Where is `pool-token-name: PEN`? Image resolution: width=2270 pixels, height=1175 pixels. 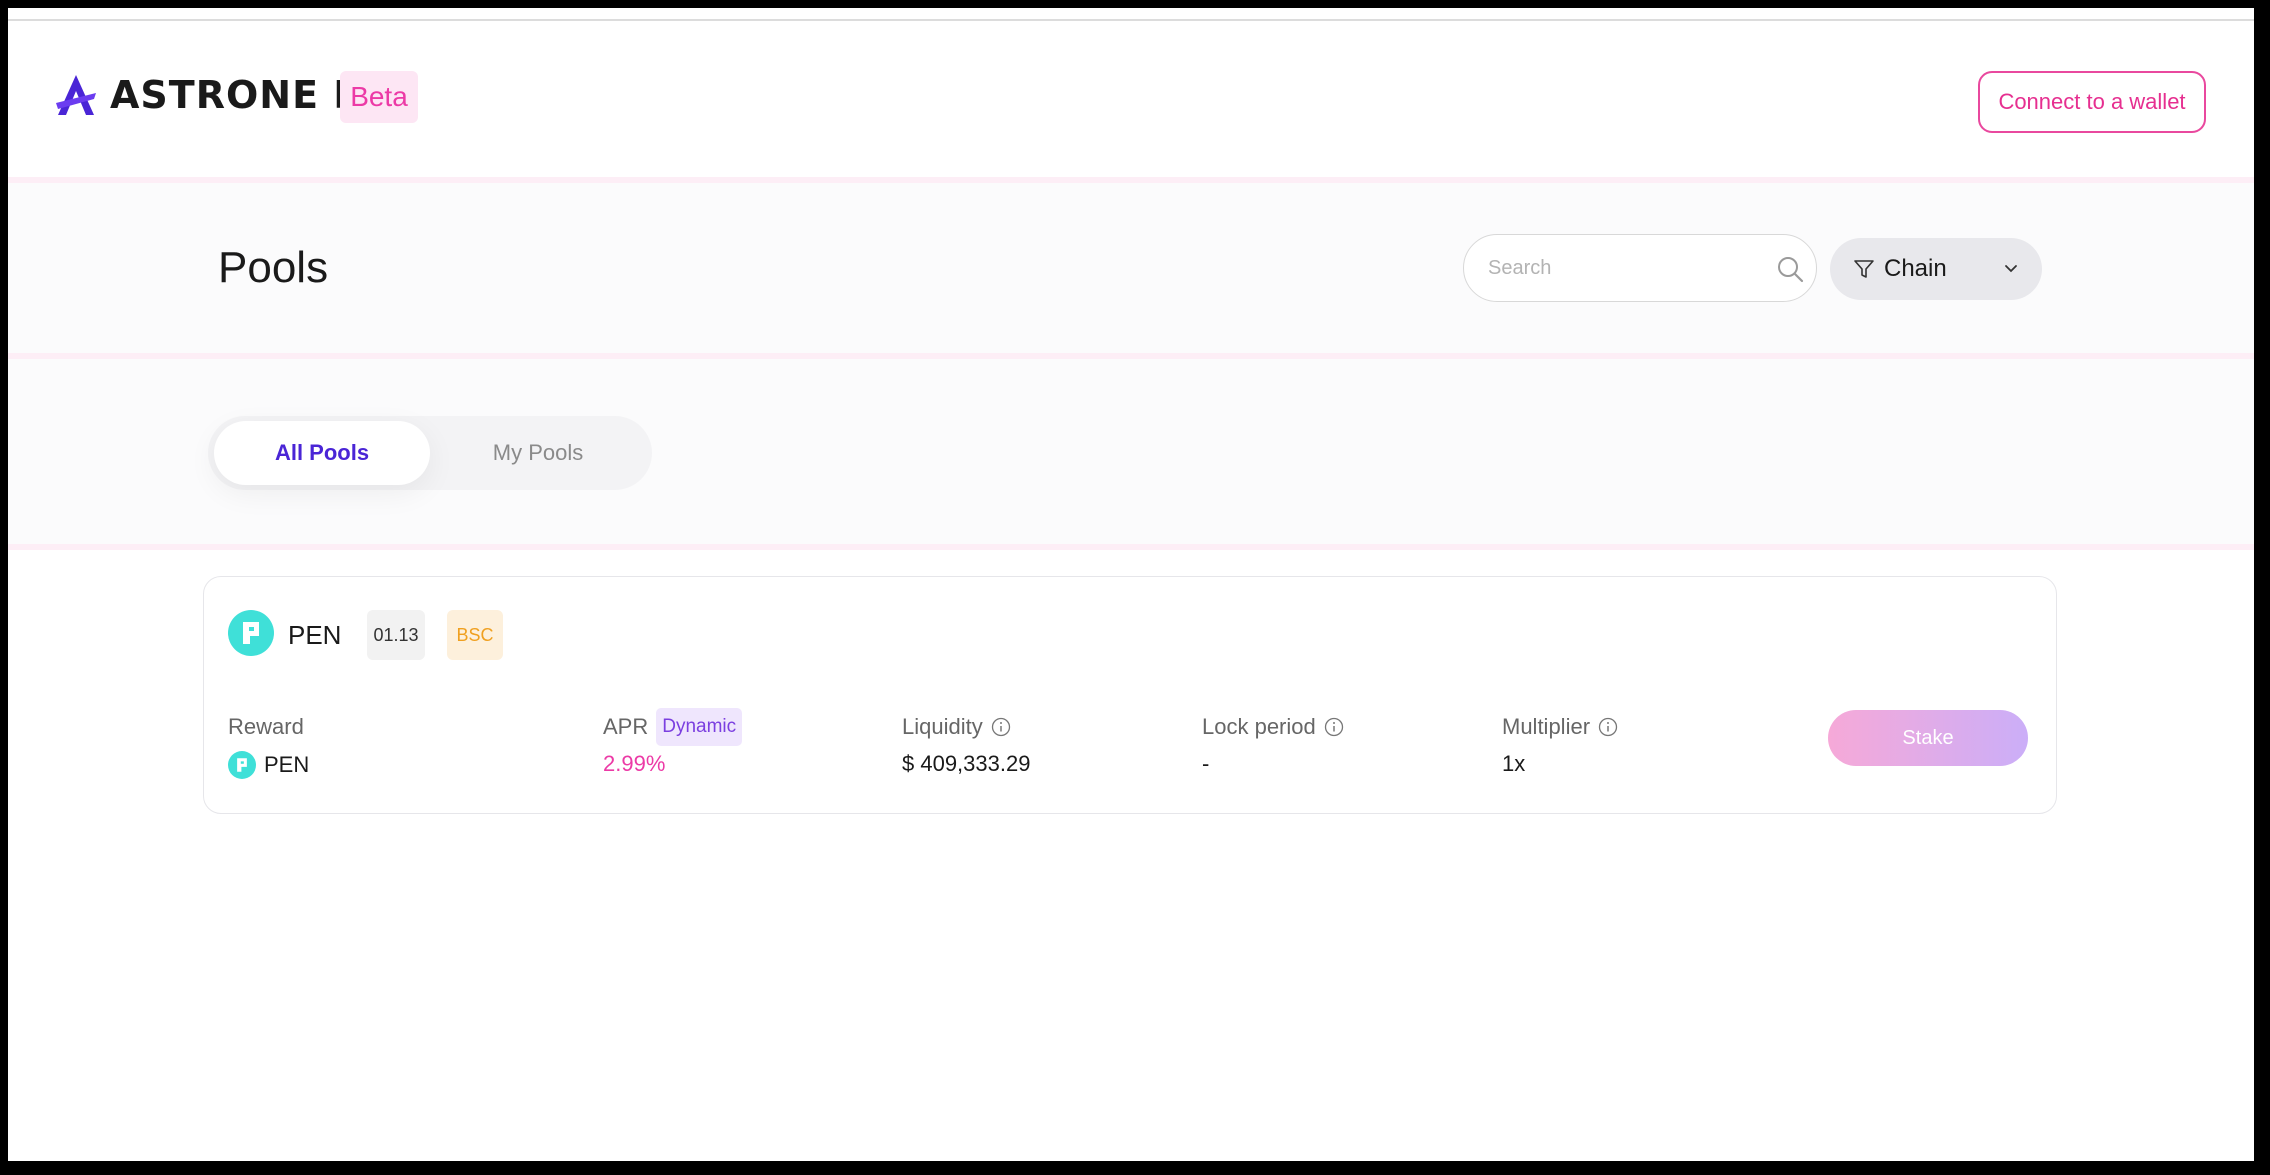 pool-token-name: PEN is located at coordinates (315, 635).